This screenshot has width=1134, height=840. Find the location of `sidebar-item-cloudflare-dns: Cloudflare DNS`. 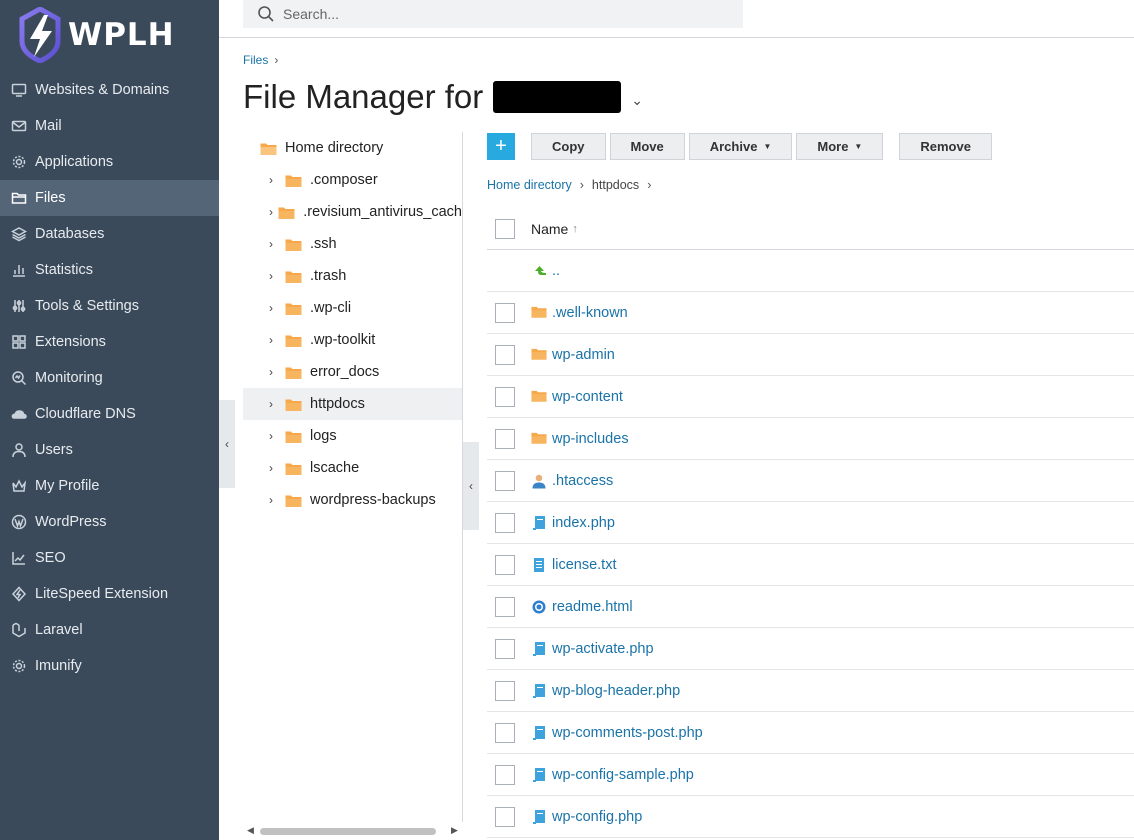

sidebar-item-cloudflare-dns: Cloudflare DNS is located at coordinates (109, 414).